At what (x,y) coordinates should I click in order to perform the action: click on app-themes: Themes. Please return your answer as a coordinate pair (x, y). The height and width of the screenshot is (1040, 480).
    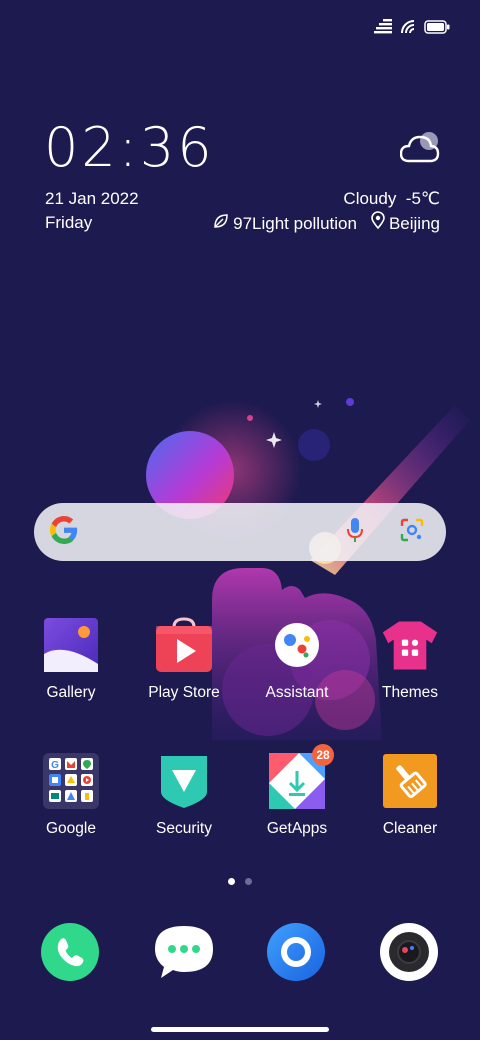
    Looking at the image, I should click on (410, 659).